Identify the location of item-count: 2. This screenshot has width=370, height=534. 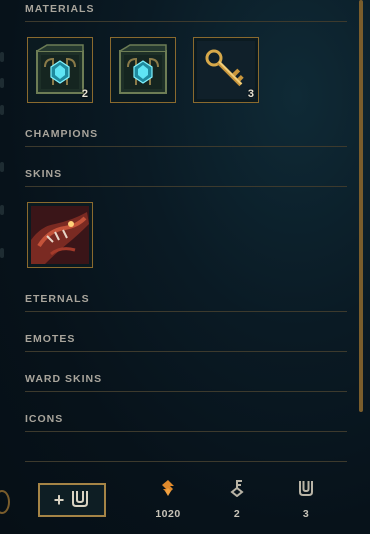
(84, 94).